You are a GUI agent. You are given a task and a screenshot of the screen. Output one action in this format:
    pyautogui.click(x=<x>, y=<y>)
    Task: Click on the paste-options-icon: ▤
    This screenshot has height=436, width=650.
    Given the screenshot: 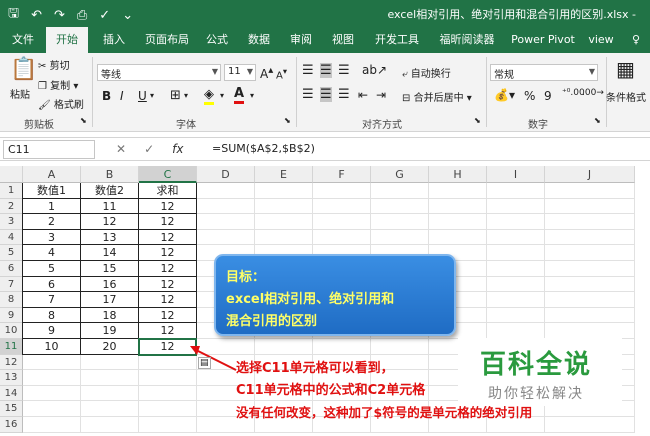 What is the action you would take?
    pyautogui.click(x=204, y=363)
    